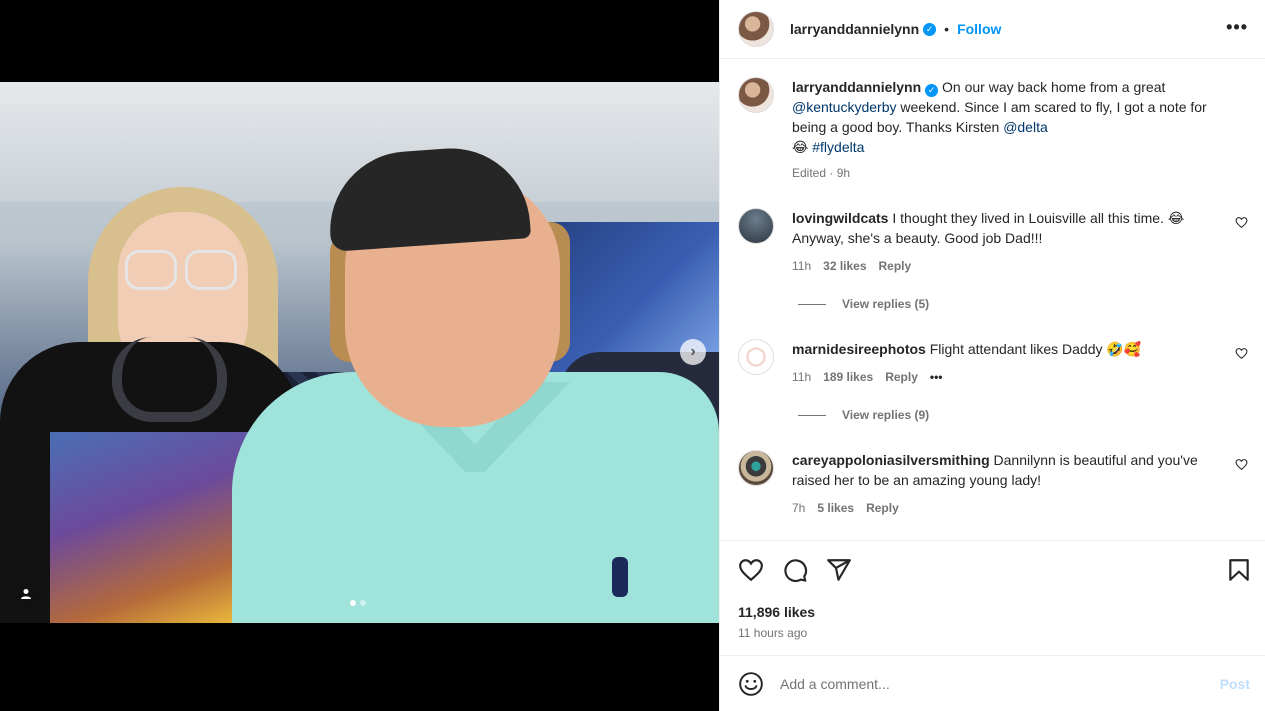  I want to click on user-icon, so click(26, 594).